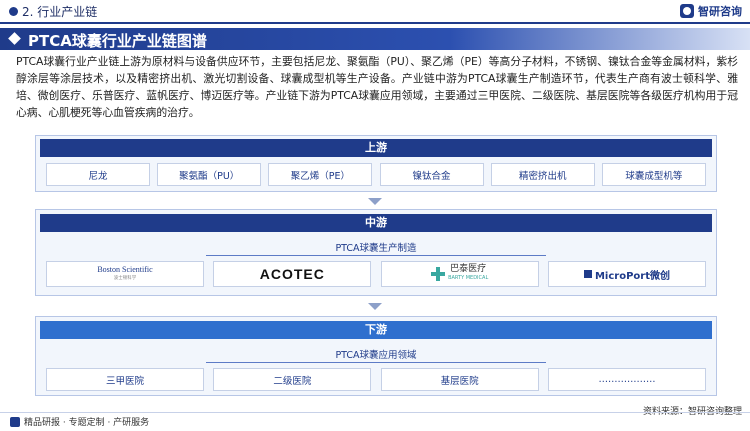 Image resolution: width=750 pixels, height=431 pixels. Describe the element at coordinates (376, 255) in the screenshot. I see `midstream-divider` at that location.